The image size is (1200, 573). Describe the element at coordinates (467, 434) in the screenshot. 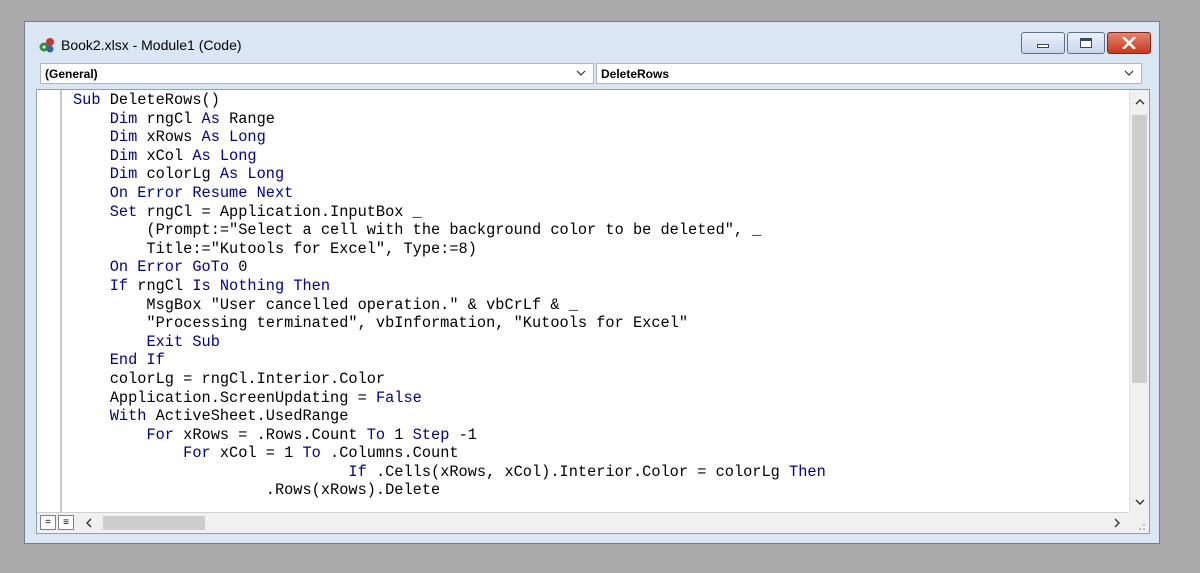

I see `code-token: -1` at that location.